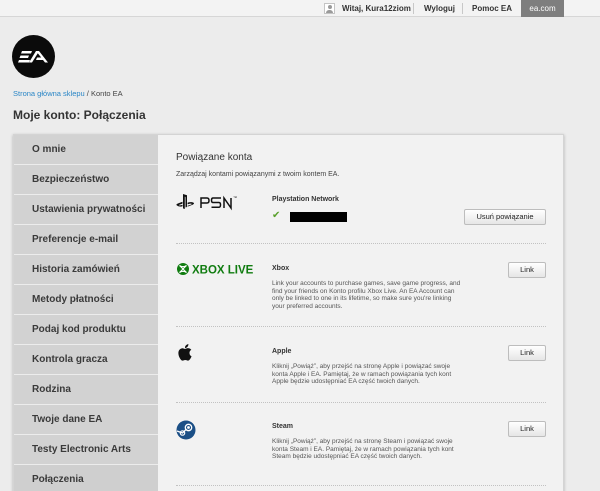  Describe the element at coordinates (492, 8) in the screenshot. I see `help-link: Pomoc EA` at that location.